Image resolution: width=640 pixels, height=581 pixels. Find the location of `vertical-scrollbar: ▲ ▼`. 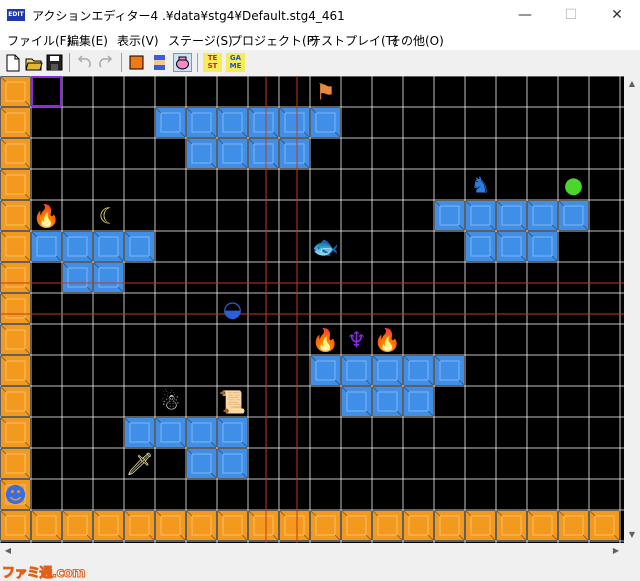

vertical-scrollbar: ▲ ▼ is located at coordinates (632, 309).